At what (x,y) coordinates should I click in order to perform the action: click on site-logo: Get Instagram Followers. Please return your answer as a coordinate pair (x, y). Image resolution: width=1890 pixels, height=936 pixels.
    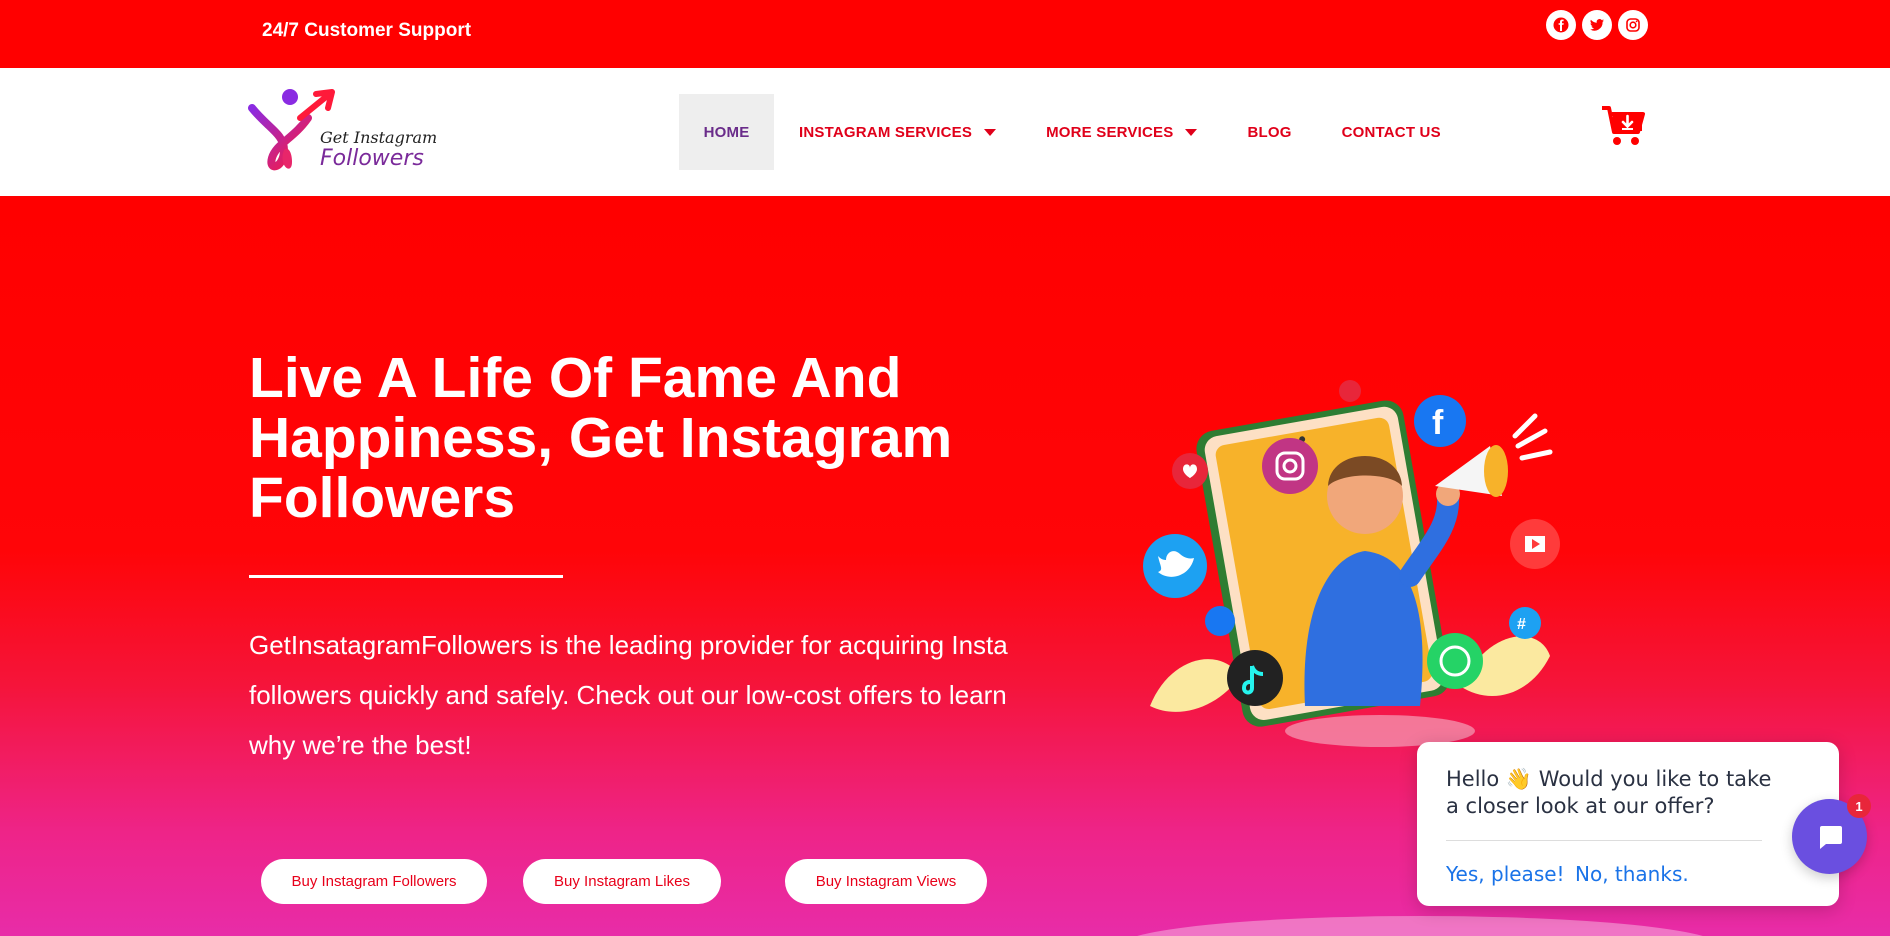
    Looking at the image, I should click on (343, 134).